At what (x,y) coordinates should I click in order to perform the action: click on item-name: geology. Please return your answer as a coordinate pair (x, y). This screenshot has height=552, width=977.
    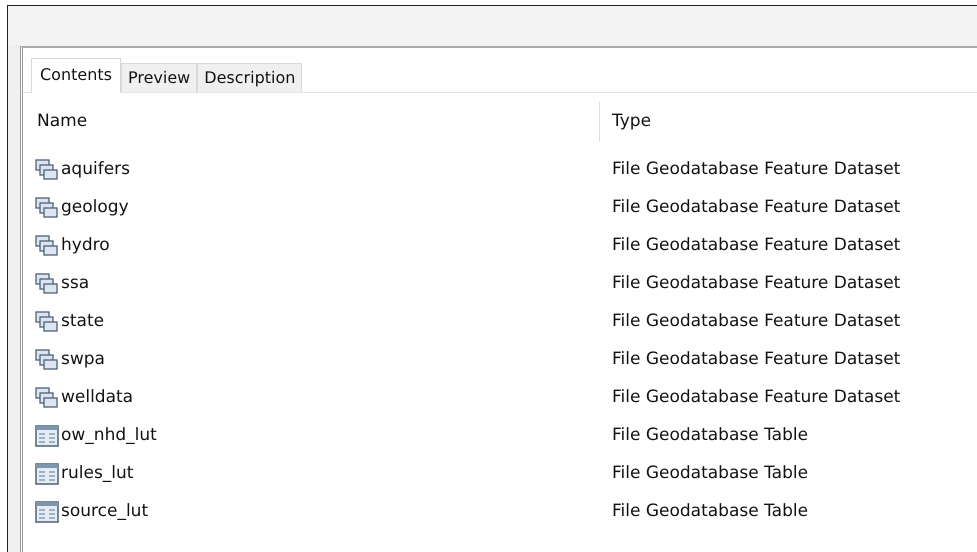
    Looking at the image, I should click on (95, 208).